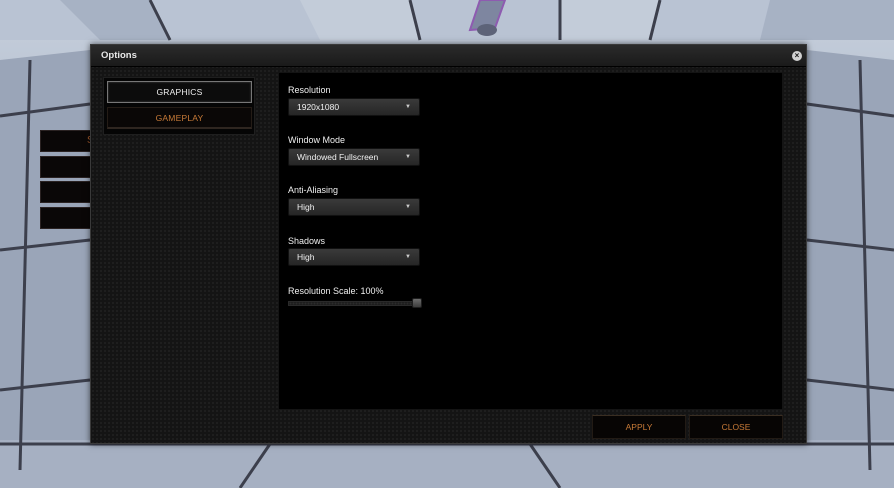 This screenshot has width=894, height=488. Describe the element at coordinates (318, 107) in the screenshot. I see `resolution-value: 1920x1080` at that location.